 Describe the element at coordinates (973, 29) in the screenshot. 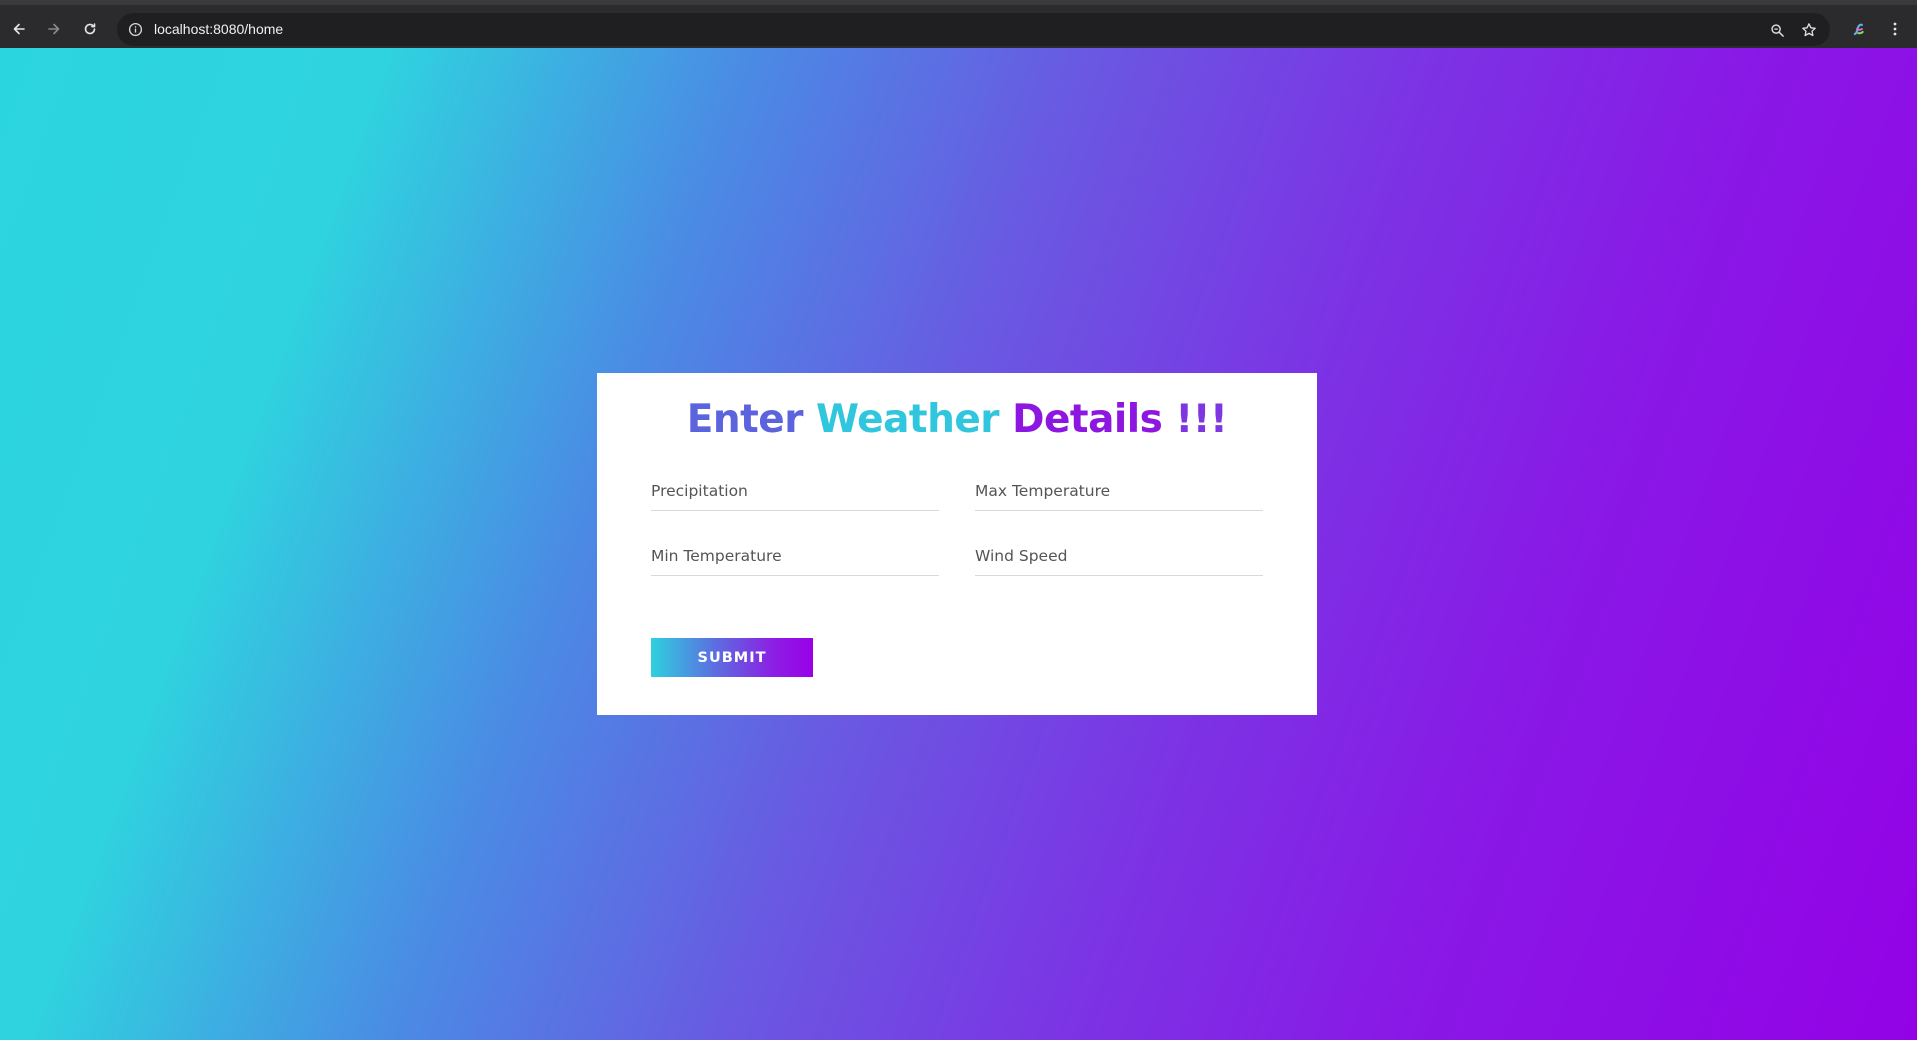

I see `address-bar: localhost:8080/home` at that location.